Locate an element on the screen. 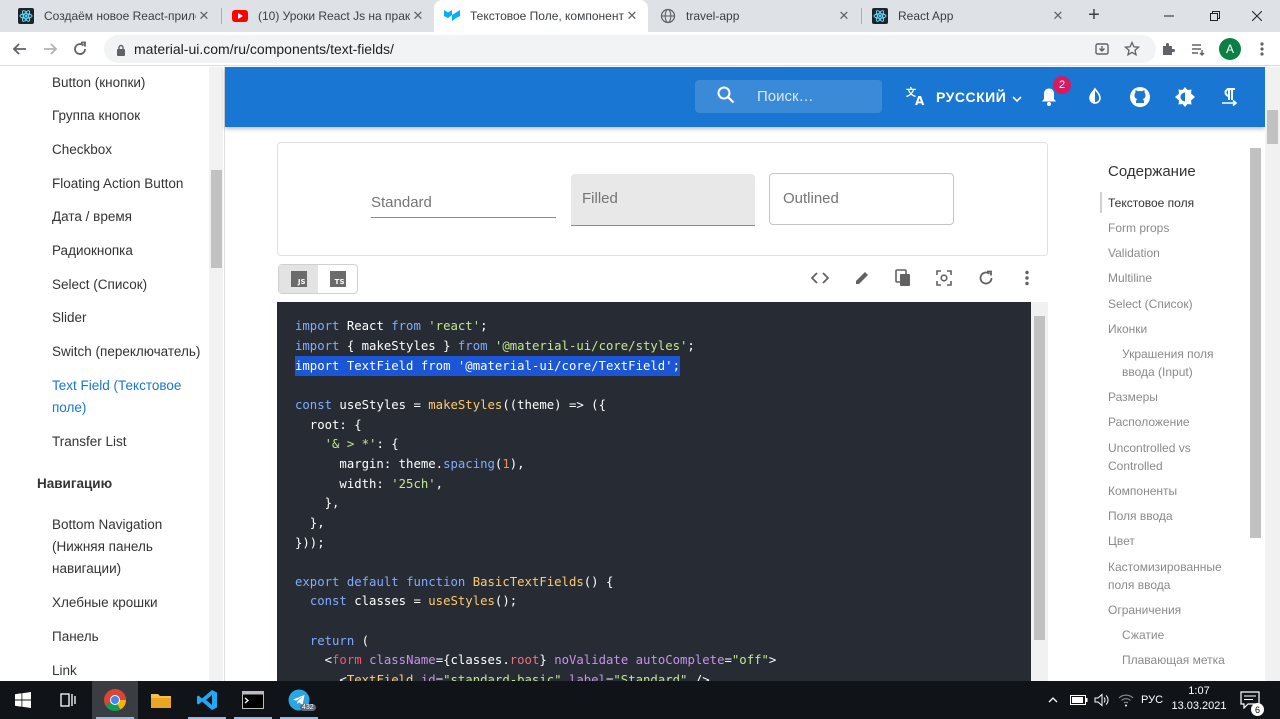 Image resolution: width=1280 pixels, height=719 pixels. toc-item-customized-inputs: Кастомизированные поля ввода is located at coordinates (1172, 576).